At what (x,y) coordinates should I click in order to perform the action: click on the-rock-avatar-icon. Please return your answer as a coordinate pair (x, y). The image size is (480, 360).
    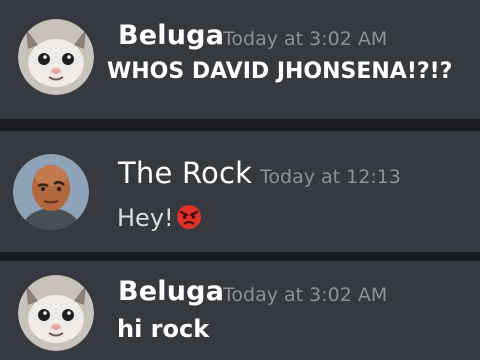
    Looking at the image, I should click on (51, 192).